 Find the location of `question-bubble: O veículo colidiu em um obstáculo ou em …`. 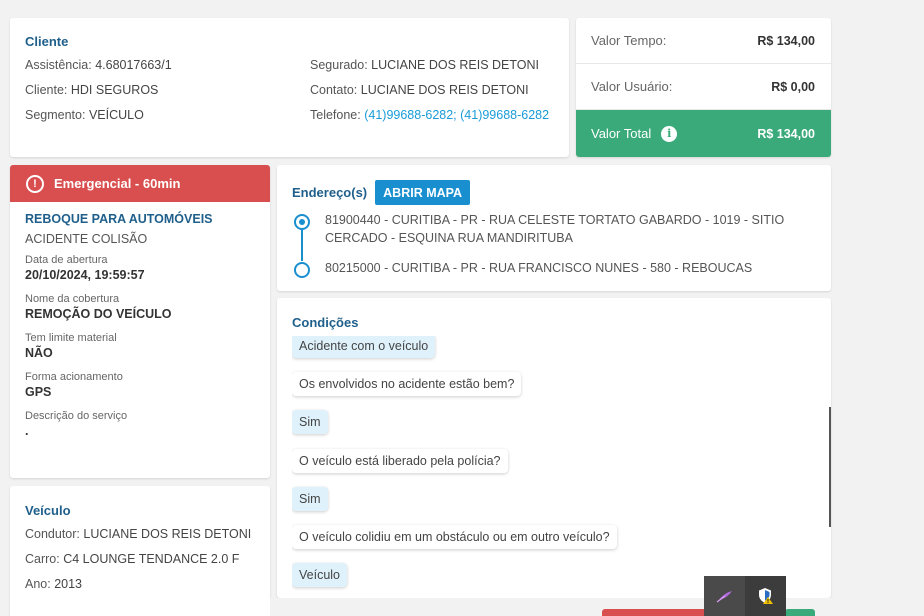

question-bubble: O veículo colidiu em um obstáculo ou em … is located at coordinates (454, 537).